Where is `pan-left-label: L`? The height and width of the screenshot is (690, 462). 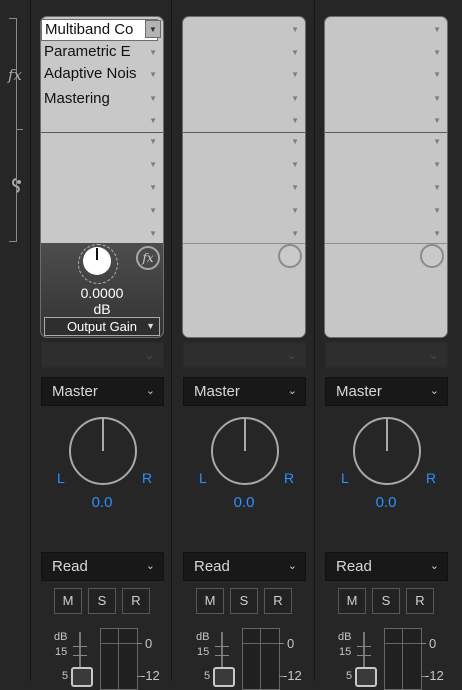
pan-left-label: L is located at coordinates (61, 478).